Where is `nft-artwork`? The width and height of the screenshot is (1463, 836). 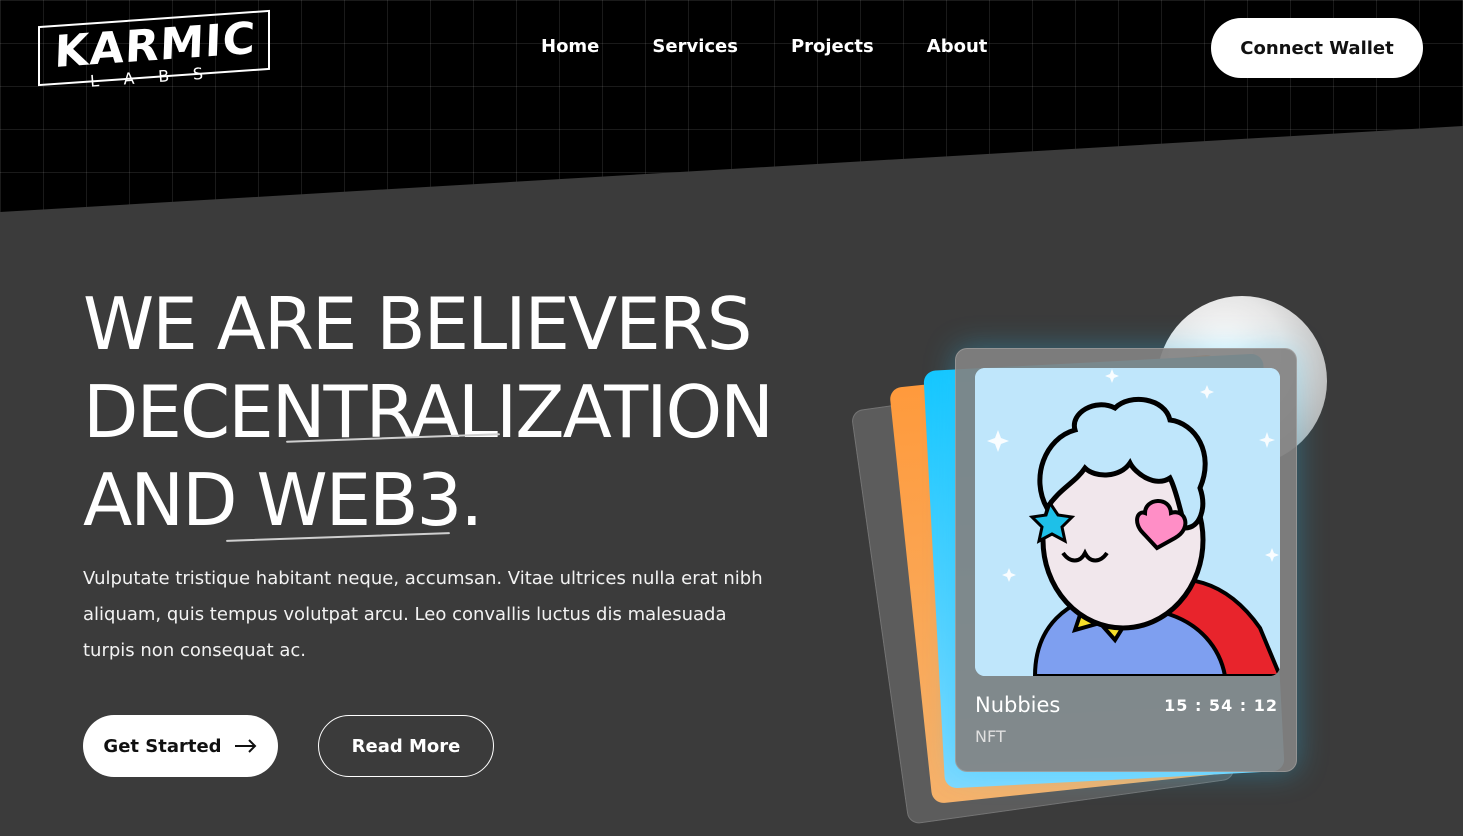 nft-artwork is located at coordinates (1127, 522).